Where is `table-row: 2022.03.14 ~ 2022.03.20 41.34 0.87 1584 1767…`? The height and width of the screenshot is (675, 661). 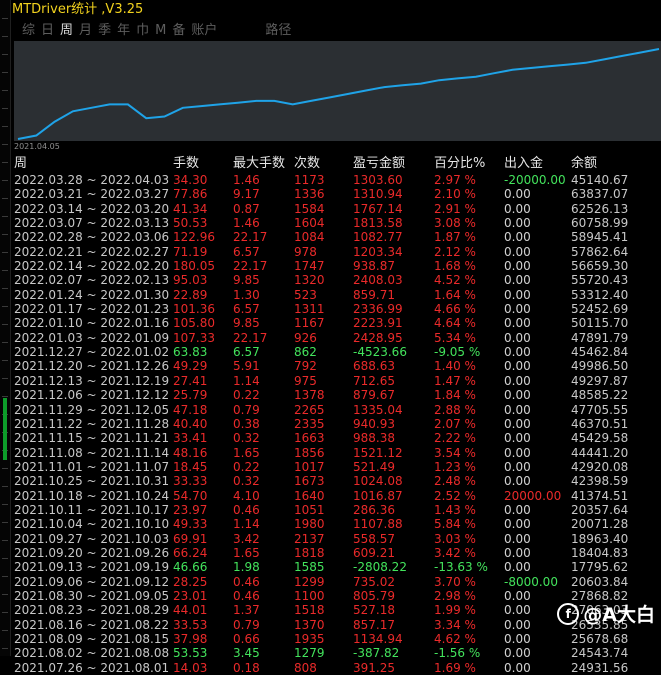 table-row: 2022.03.14 ~ 2022.03.20 41.34 0.87 1584 1767… is located at coordinates (336, 209).